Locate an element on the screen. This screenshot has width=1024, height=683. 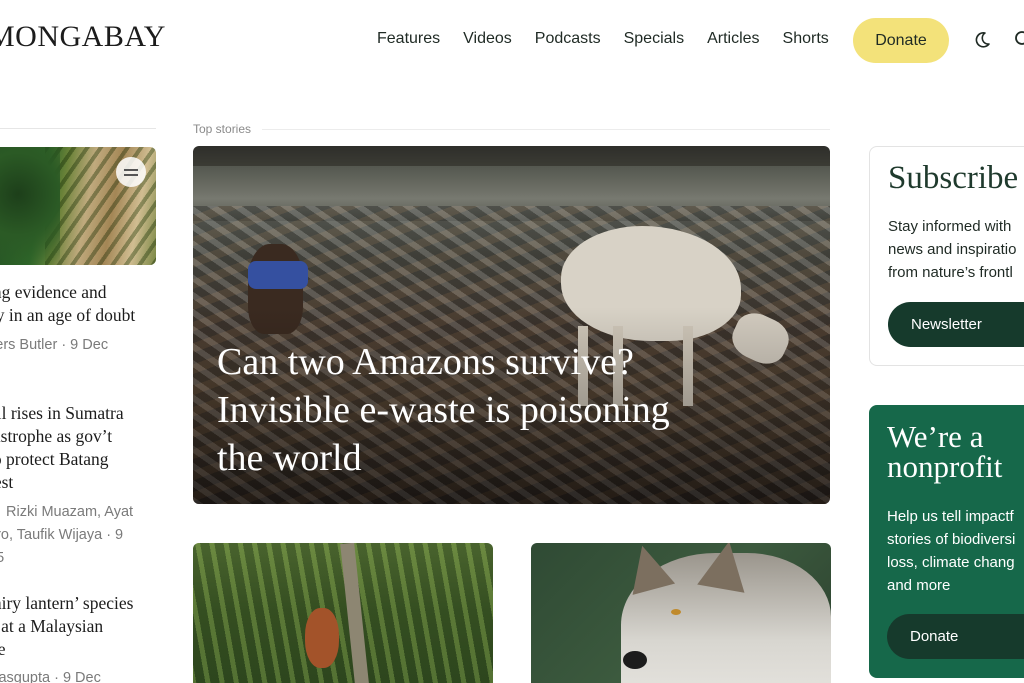
nav-videos: Videos is located at coordinates (487, 39).